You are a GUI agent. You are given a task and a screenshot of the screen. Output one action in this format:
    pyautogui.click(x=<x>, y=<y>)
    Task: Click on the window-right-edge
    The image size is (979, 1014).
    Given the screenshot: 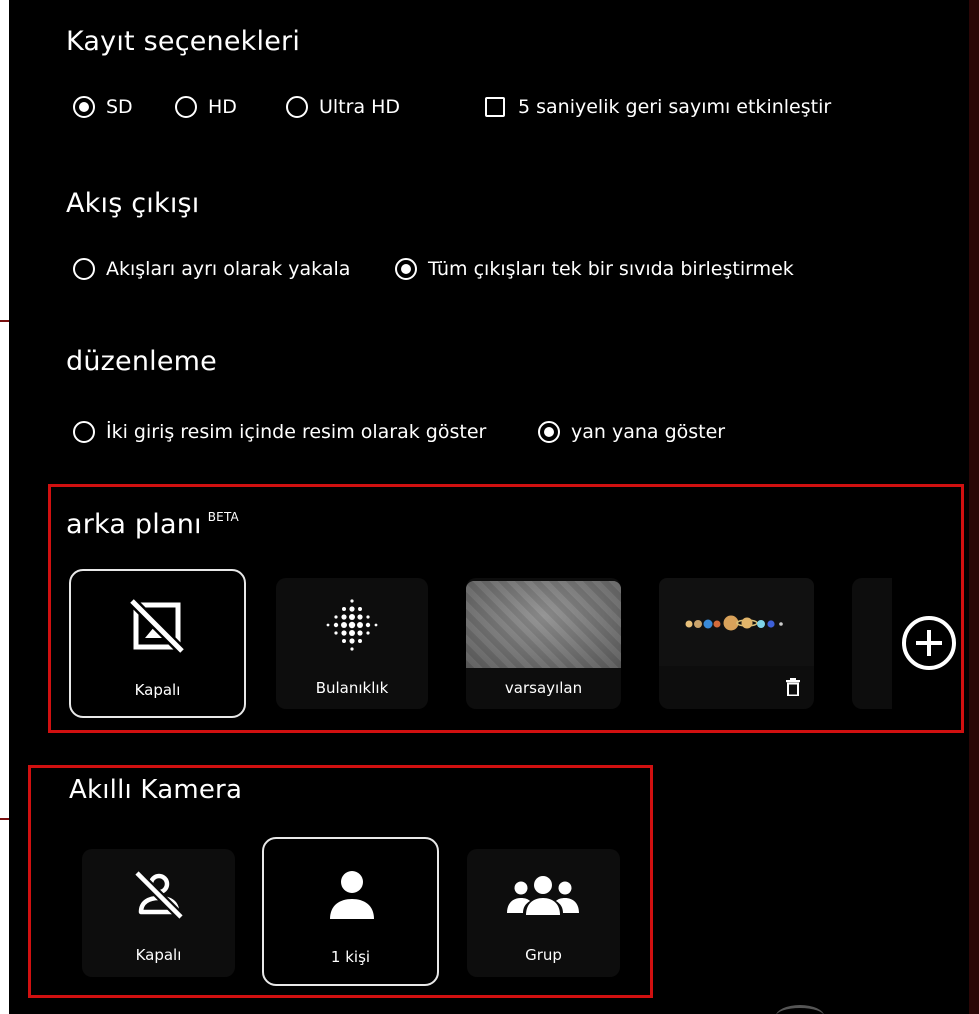 What is the action you would take?
    pyautogui.click(x=974, y=507)
    